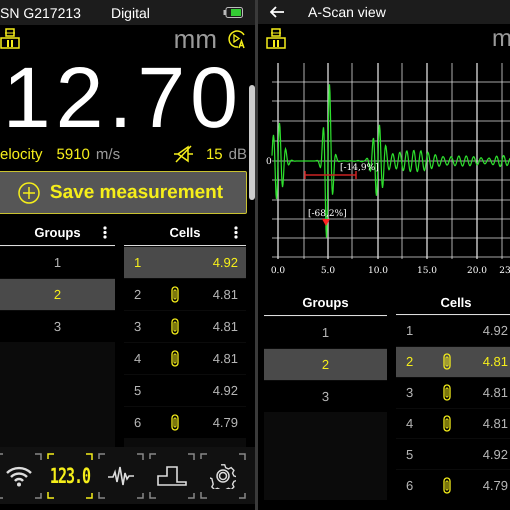  Describe the element at coordinates (108, 154) in the screenshot. I see `velocity-unit: m/s` at that location.